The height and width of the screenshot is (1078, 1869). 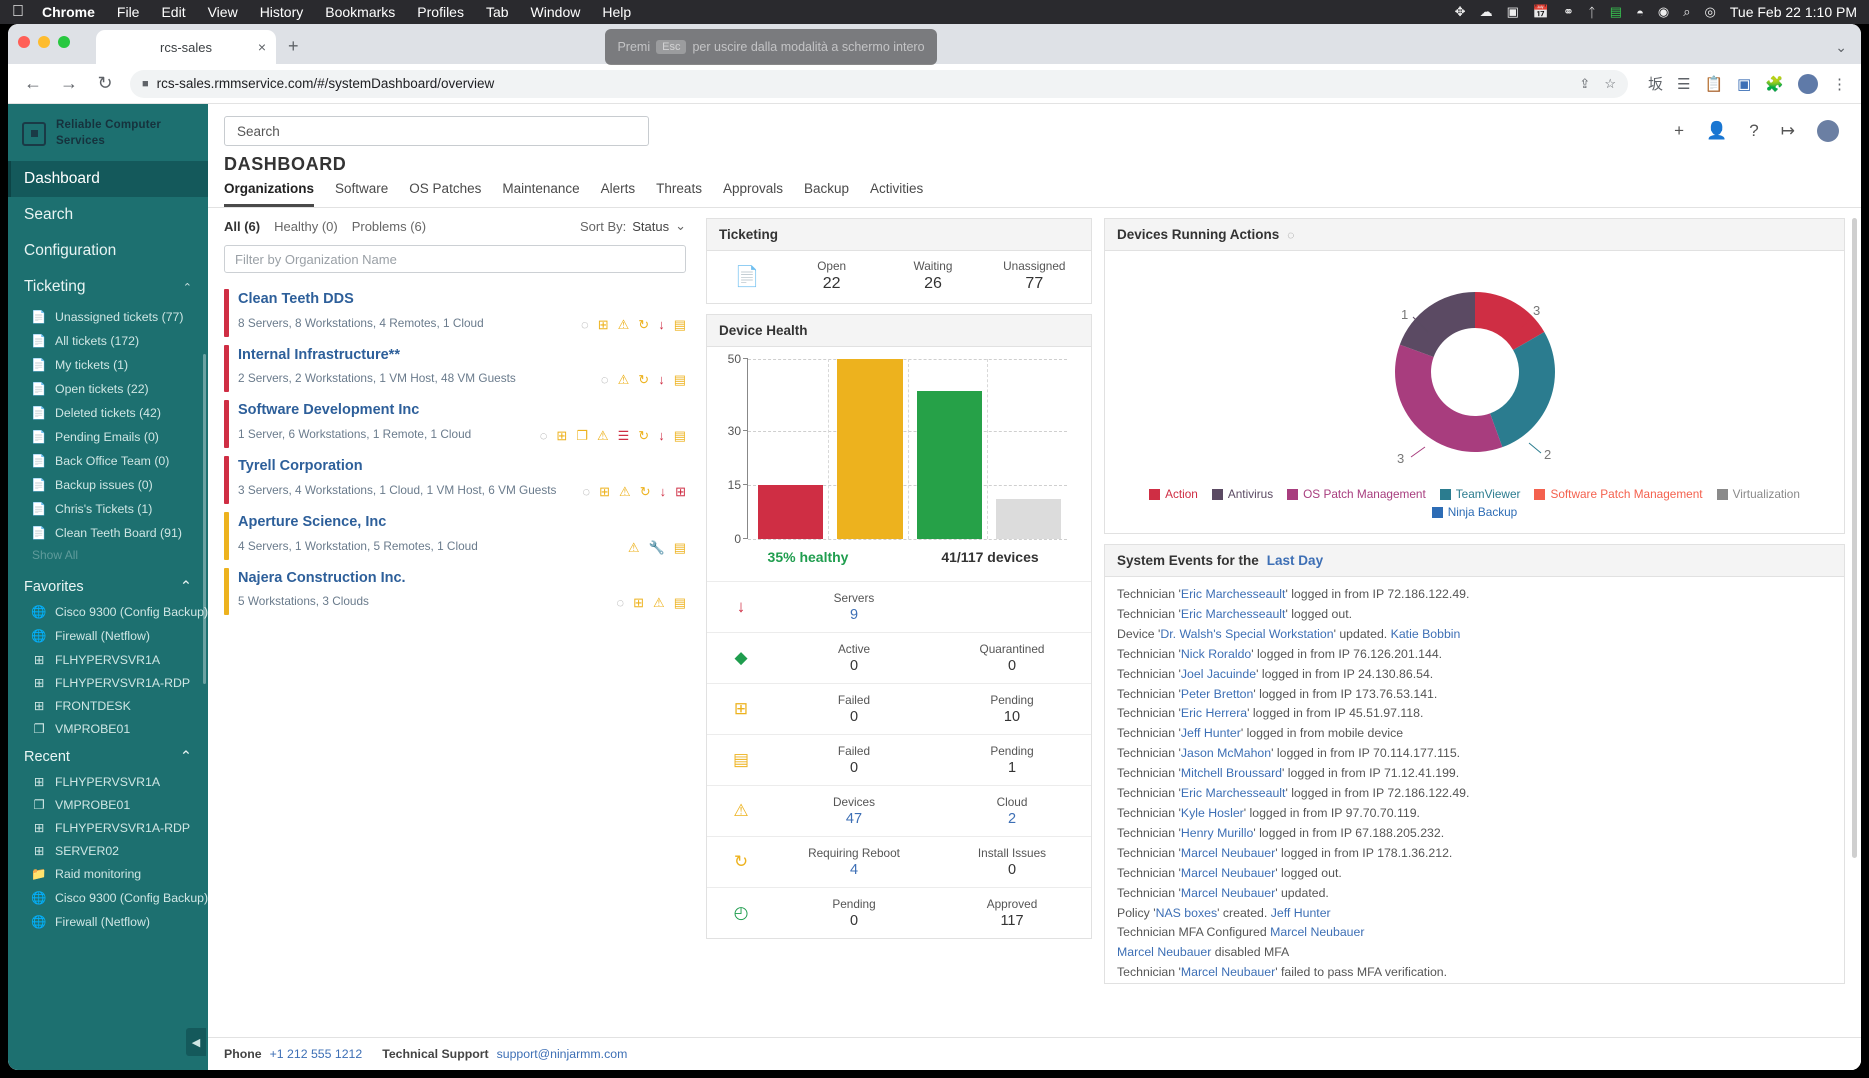 What do you see at coordinates (422, 579) in the screenshot?
I see `organization-name: Najera Construction Inc.` at bounding box center [422, 579].